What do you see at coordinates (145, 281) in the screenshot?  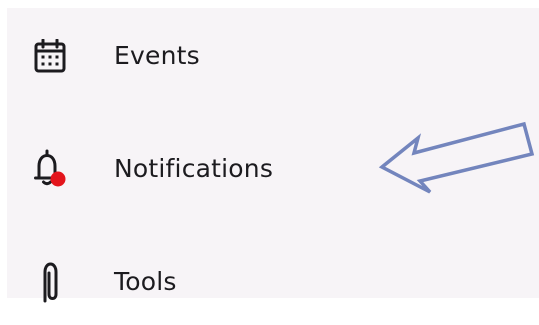 I see `nav-item-label-tools: Tools` at bounding box center [145, 281].